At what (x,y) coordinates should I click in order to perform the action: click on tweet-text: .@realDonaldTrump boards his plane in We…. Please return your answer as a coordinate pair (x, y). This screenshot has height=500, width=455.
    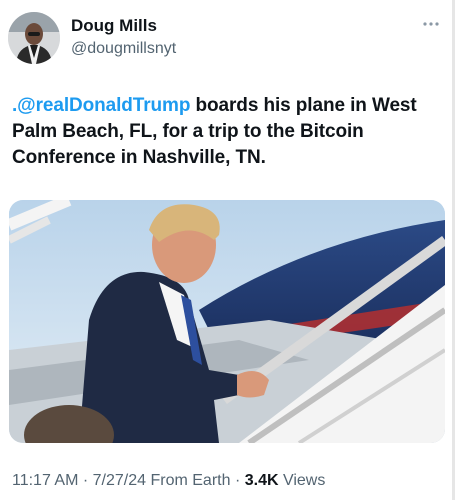
    Looking at the image, I should click on (230, 132).